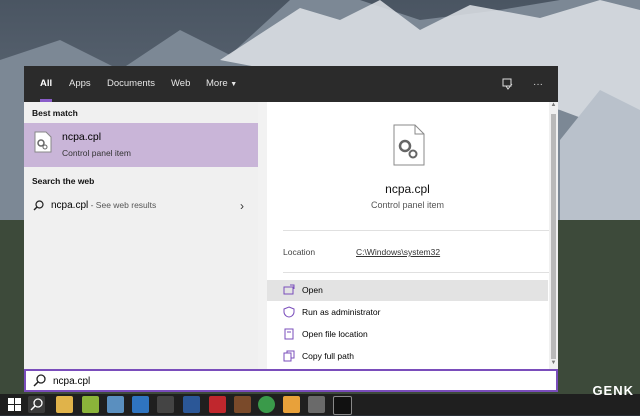  What do you see at coordinates (191, 404) in the screenshot?
I see `word-icon` at bounding box center [191, 404].